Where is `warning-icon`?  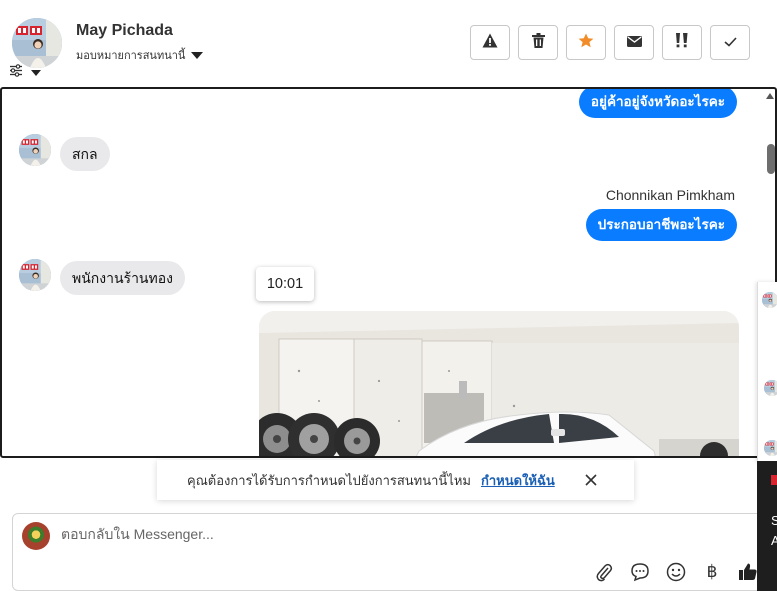
warning-icon is located at coordinates (490, 43).